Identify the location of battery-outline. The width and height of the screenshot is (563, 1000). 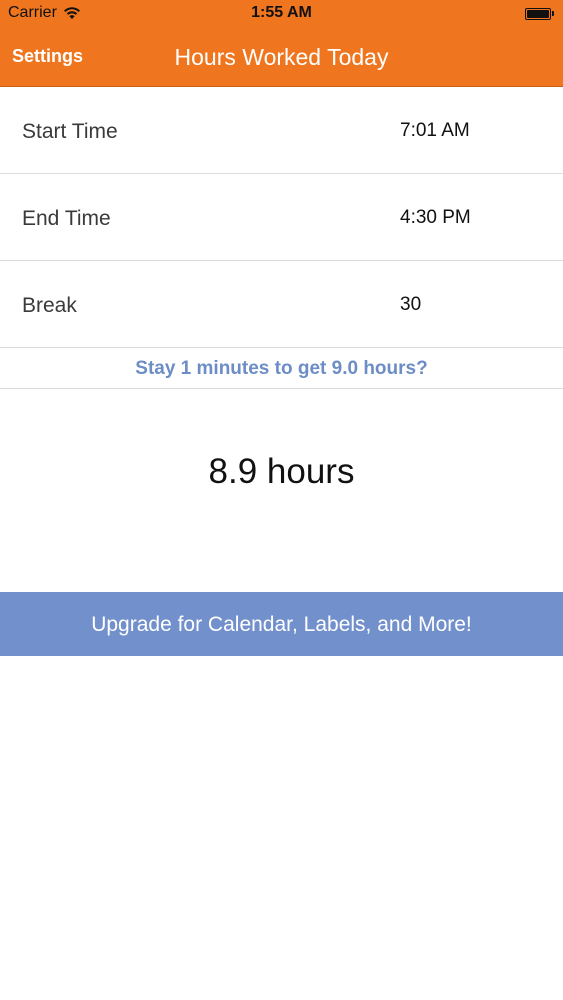
(538, 13).